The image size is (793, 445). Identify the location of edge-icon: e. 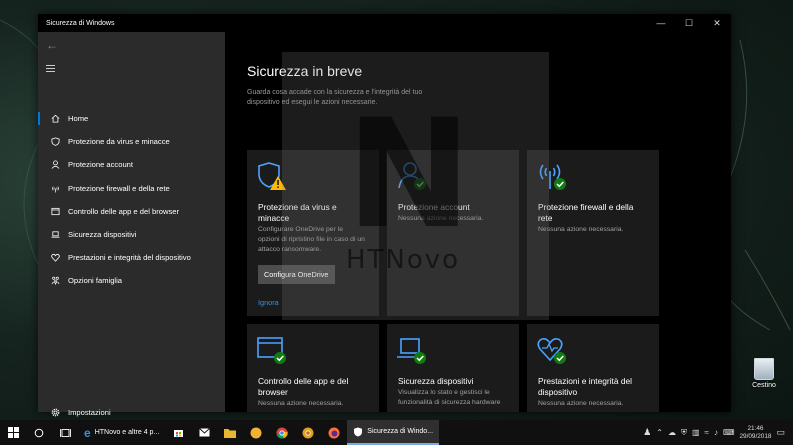
(87, 432).